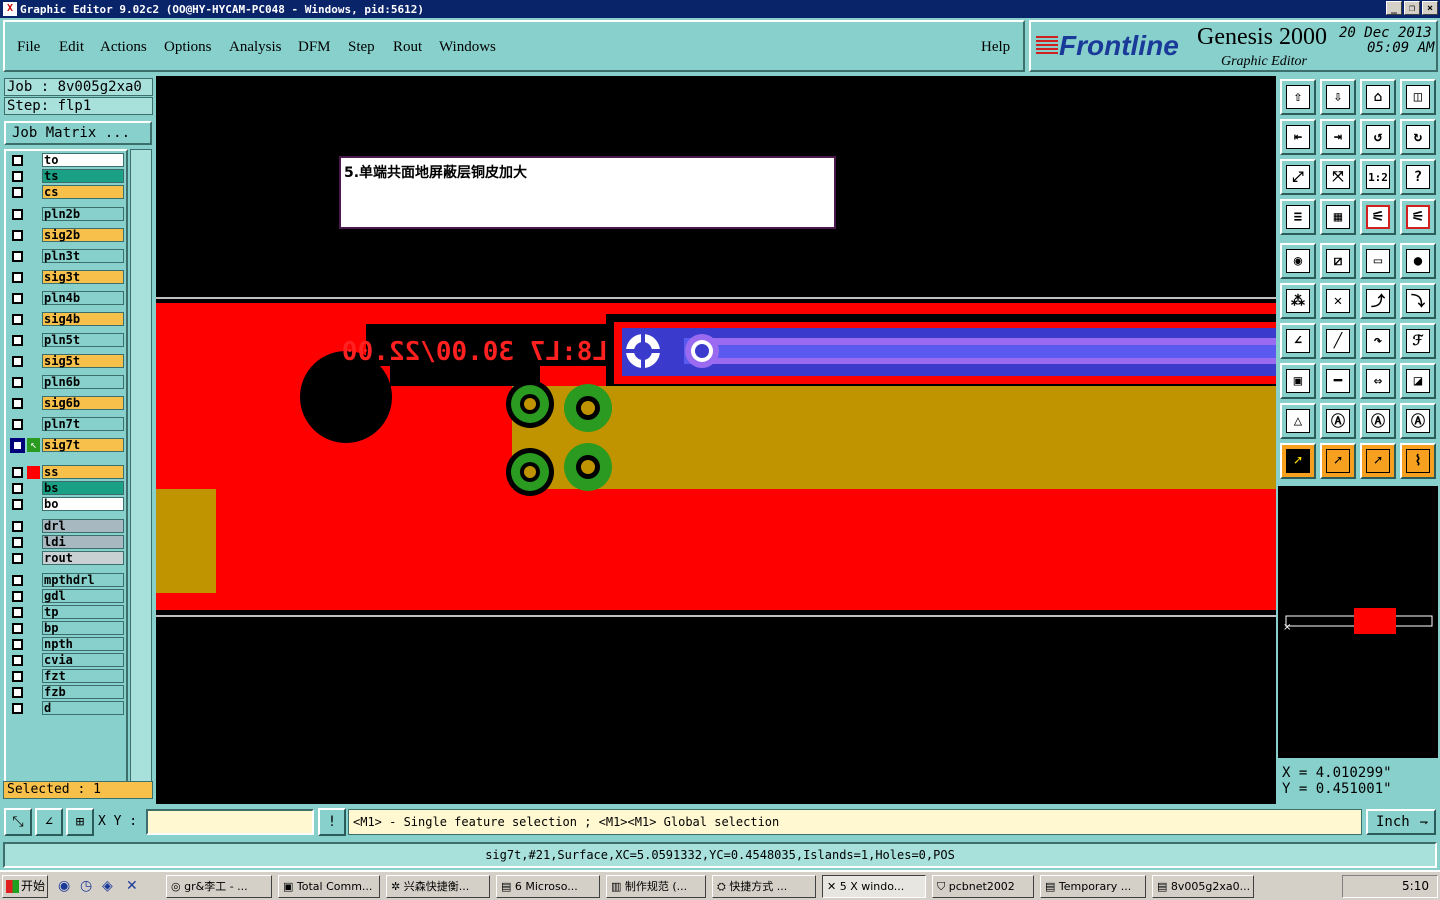  What do you see at coordinates (67, 403) in the screenshot?
I see `layer-row-sig6b: sig6b` at bounding box center [67, 403].